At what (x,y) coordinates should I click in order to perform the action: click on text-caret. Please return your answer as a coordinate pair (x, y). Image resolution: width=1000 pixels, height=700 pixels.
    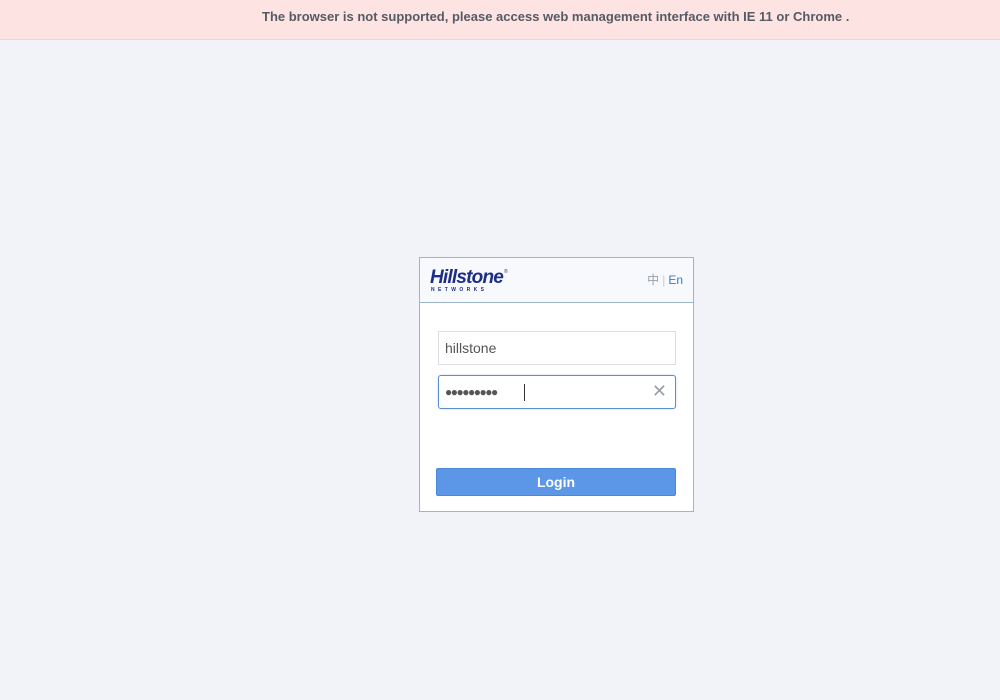
    Looking at the image, I should click on (524, 392).